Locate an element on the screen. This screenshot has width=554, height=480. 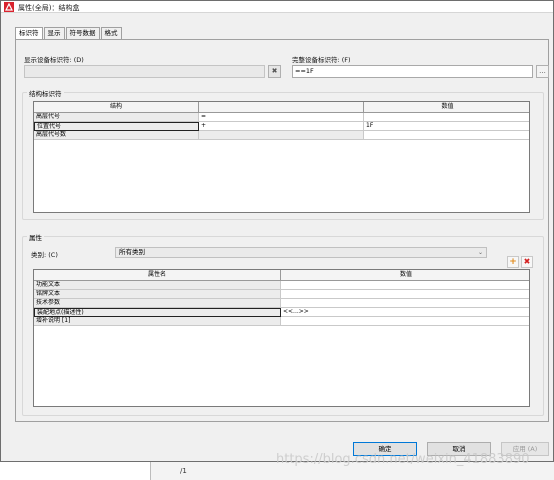
app-logo-icon is located at coordinates (9, 7).